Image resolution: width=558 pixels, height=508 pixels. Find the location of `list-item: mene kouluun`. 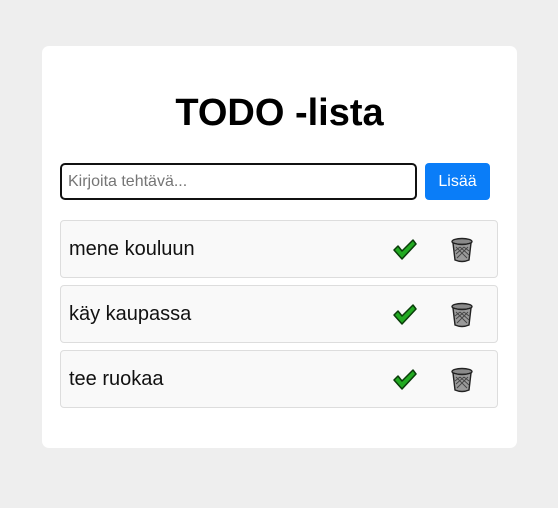

list-item: mene kouluun is located at coordinates (279, 249).